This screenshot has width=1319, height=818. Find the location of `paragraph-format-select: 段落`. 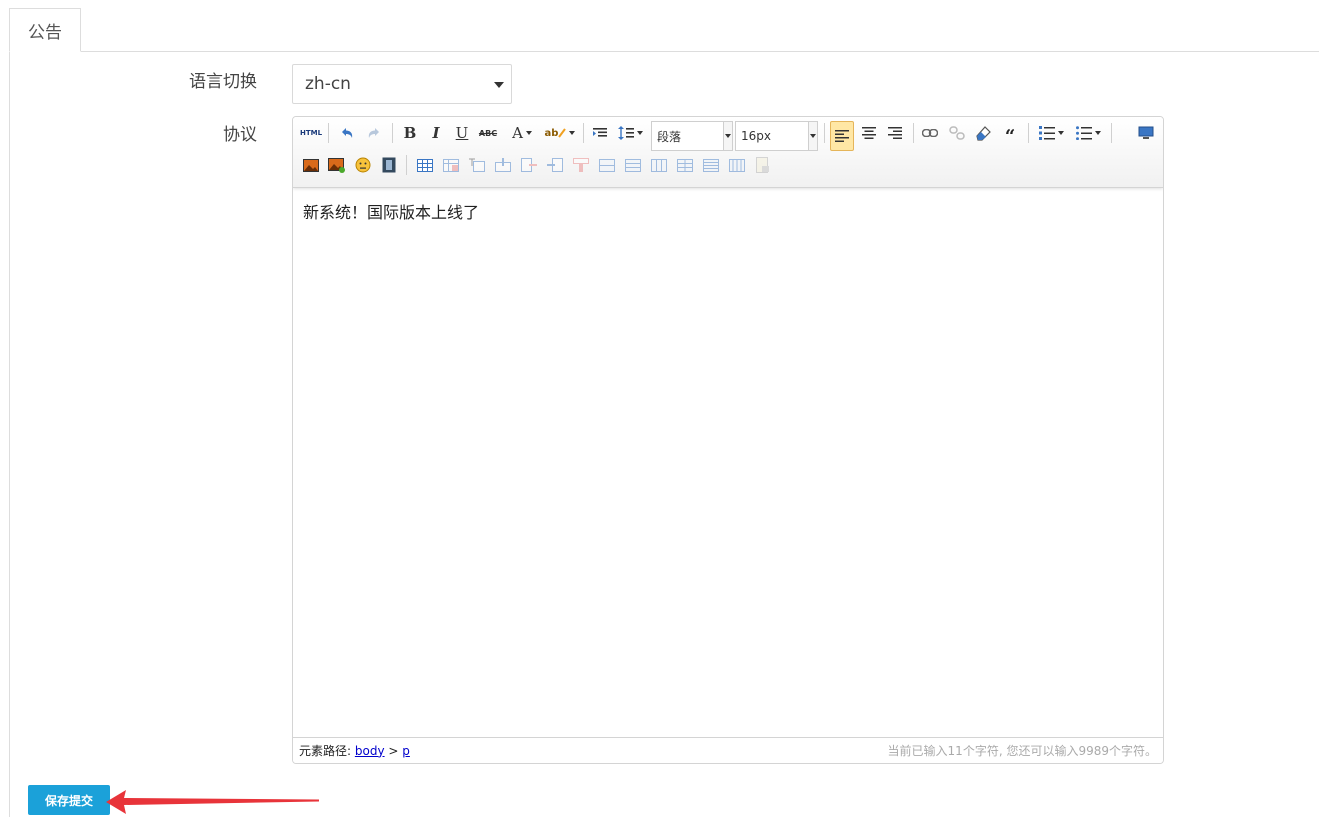

paragraph-format-select: 段落 is located at coordinates (692, 136).